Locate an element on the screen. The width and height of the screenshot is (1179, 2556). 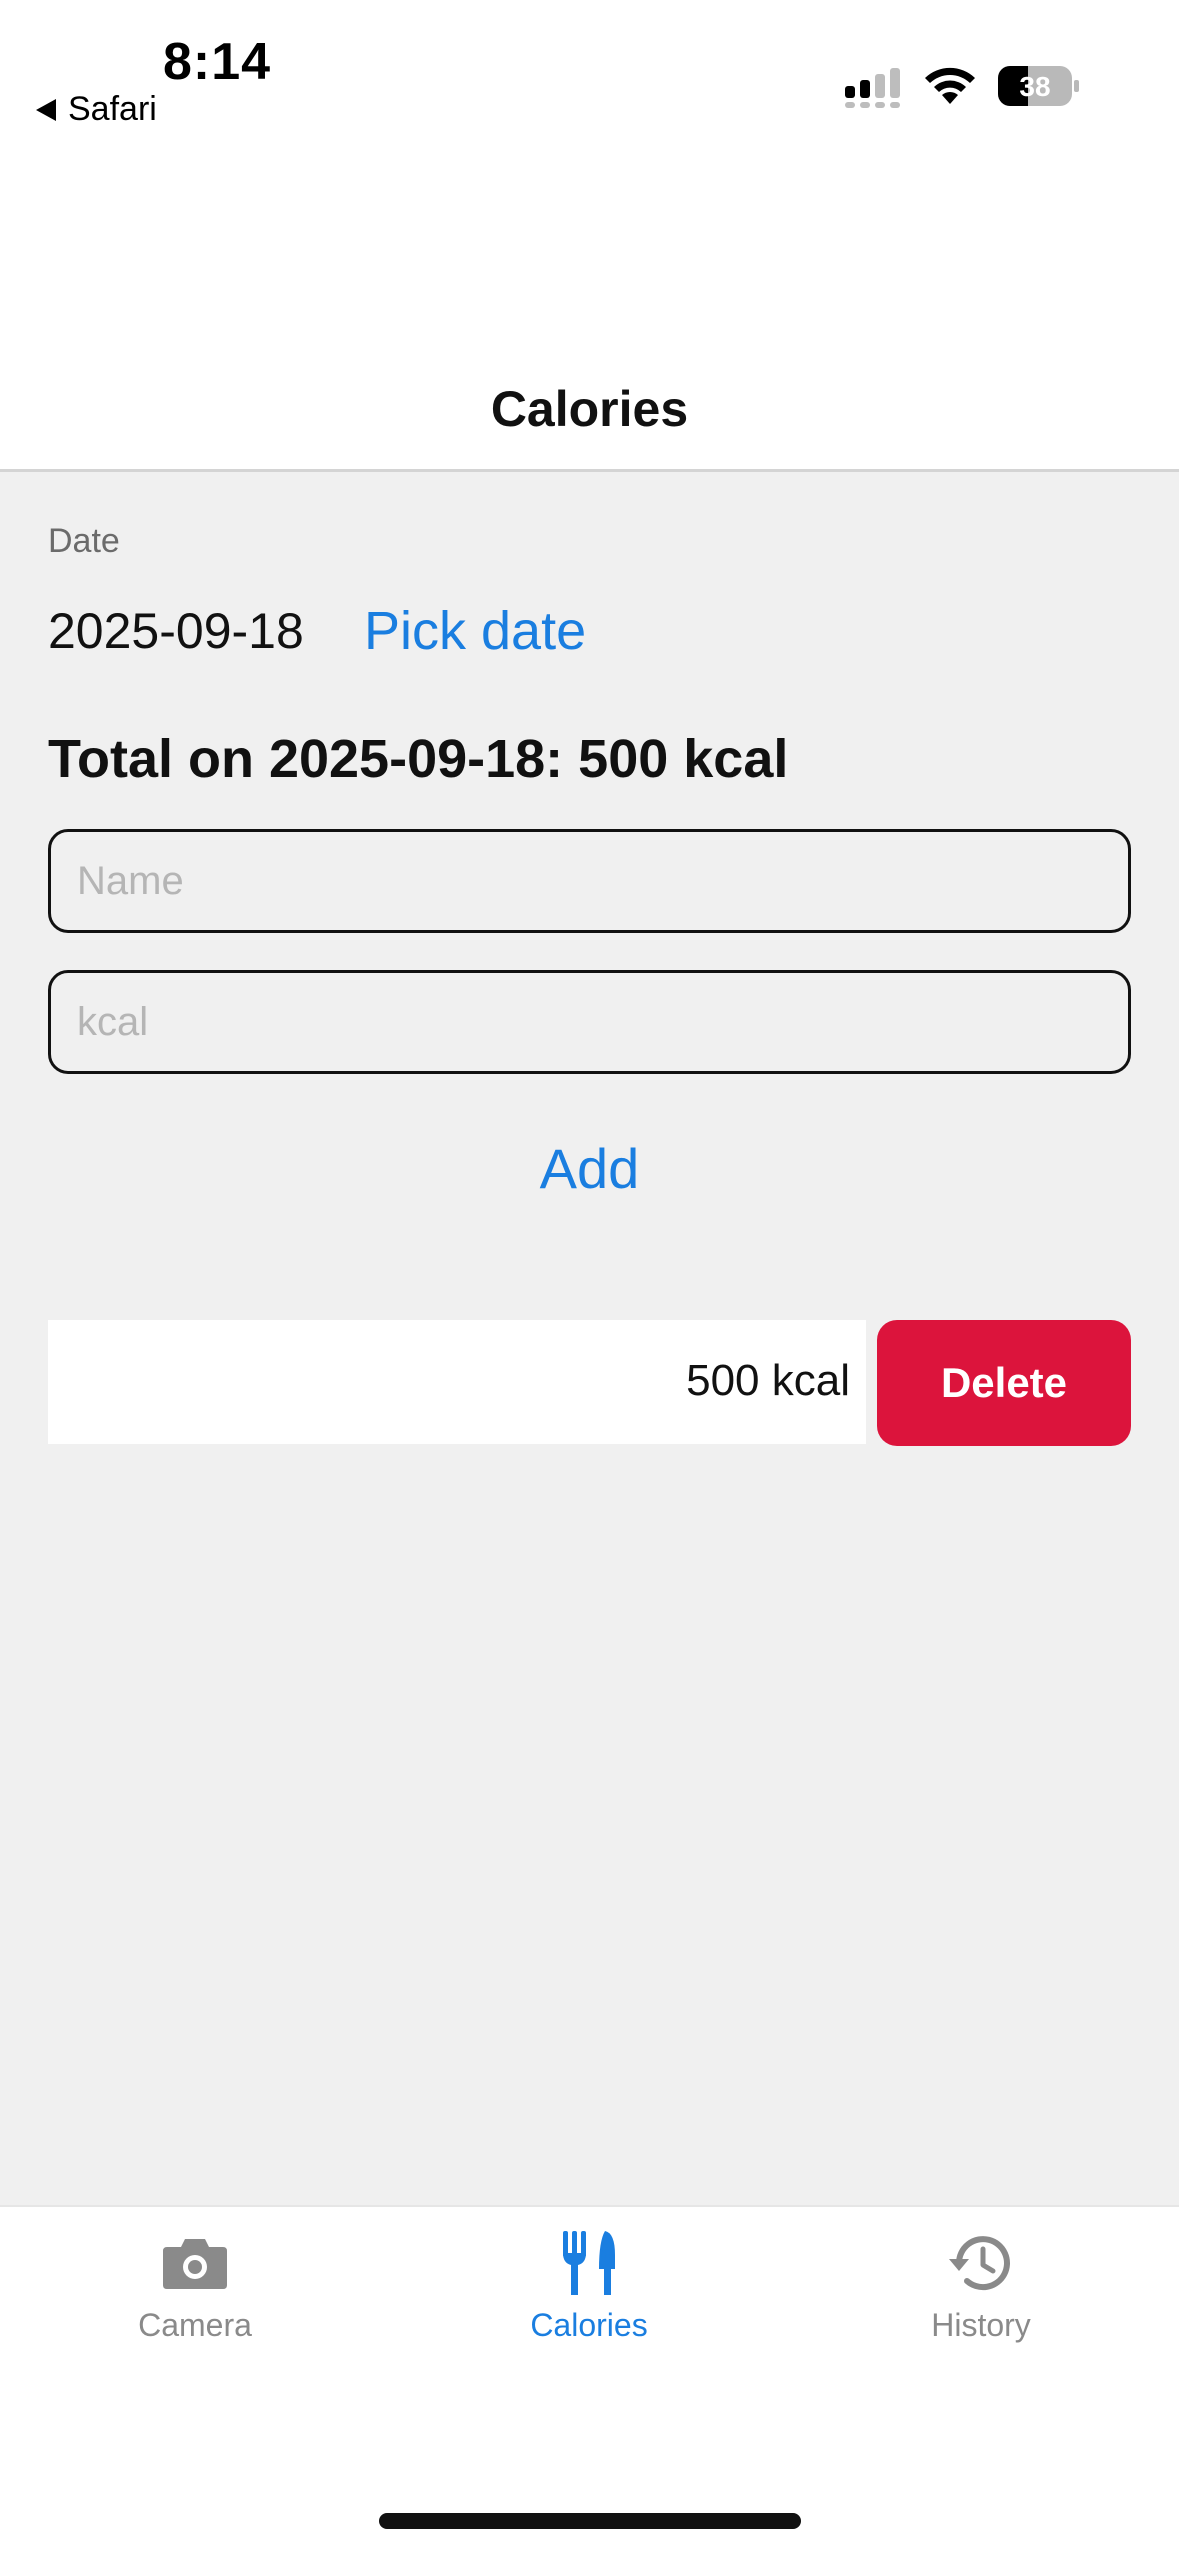
back-app-label: Safari is located at coordinates (112, 109).